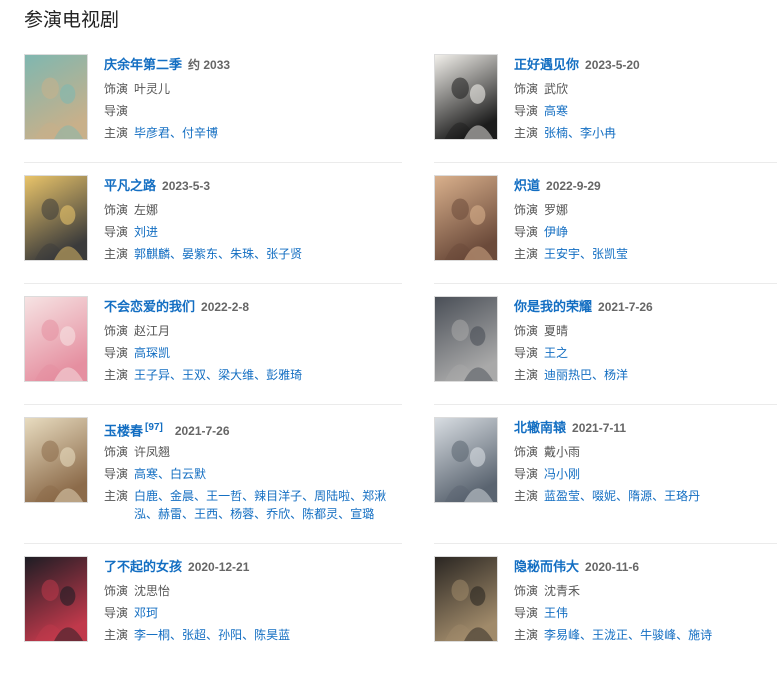  What do you see at coordinates (332, 496) in the screenshot?
I see `person-link: 周陆啦` at bounding box center [332, 496].